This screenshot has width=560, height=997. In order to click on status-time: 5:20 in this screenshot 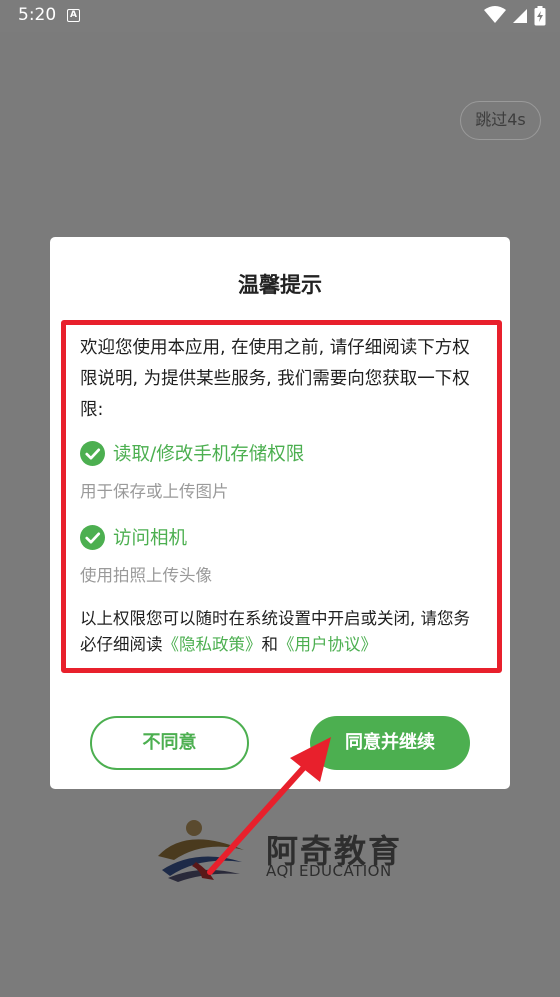, I will do `click(37, 15)`.